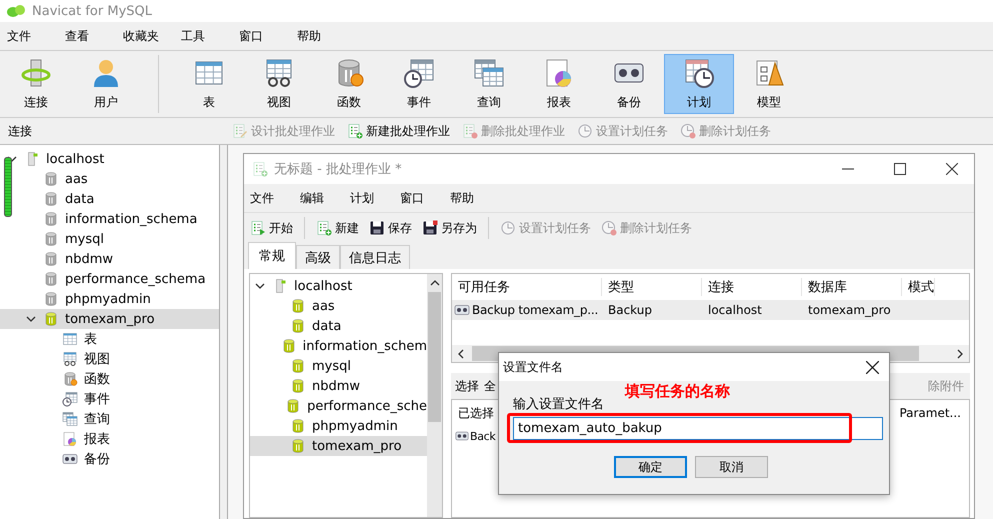  I want to click on toolbar-button: 选择, so click(467, 386).